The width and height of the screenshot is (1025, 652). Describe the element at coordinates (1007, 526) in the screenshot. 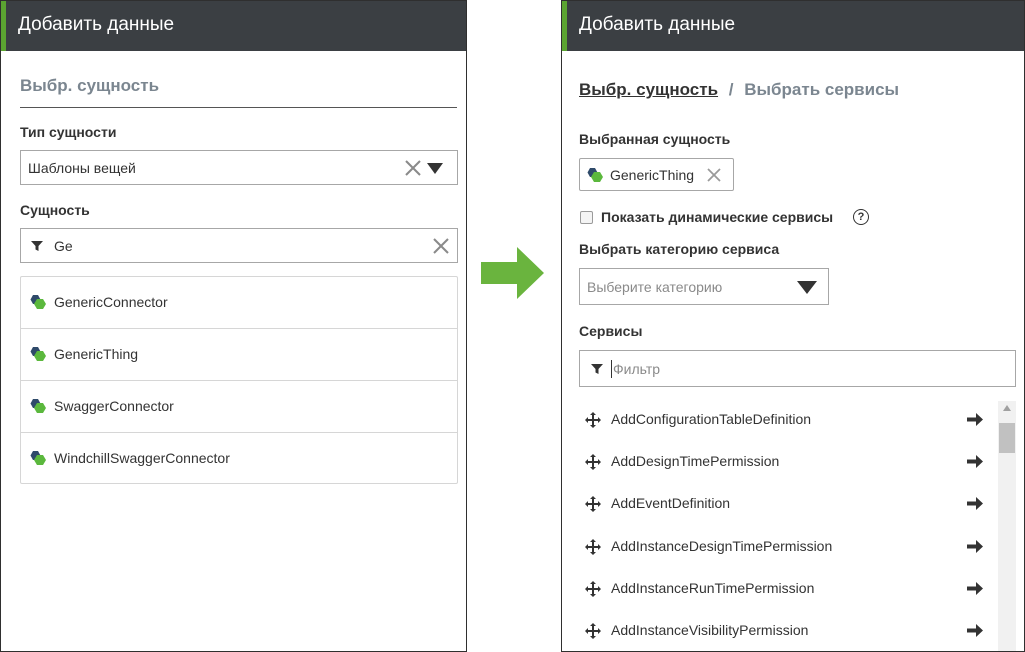

I see `services-scrollbar` at that location.